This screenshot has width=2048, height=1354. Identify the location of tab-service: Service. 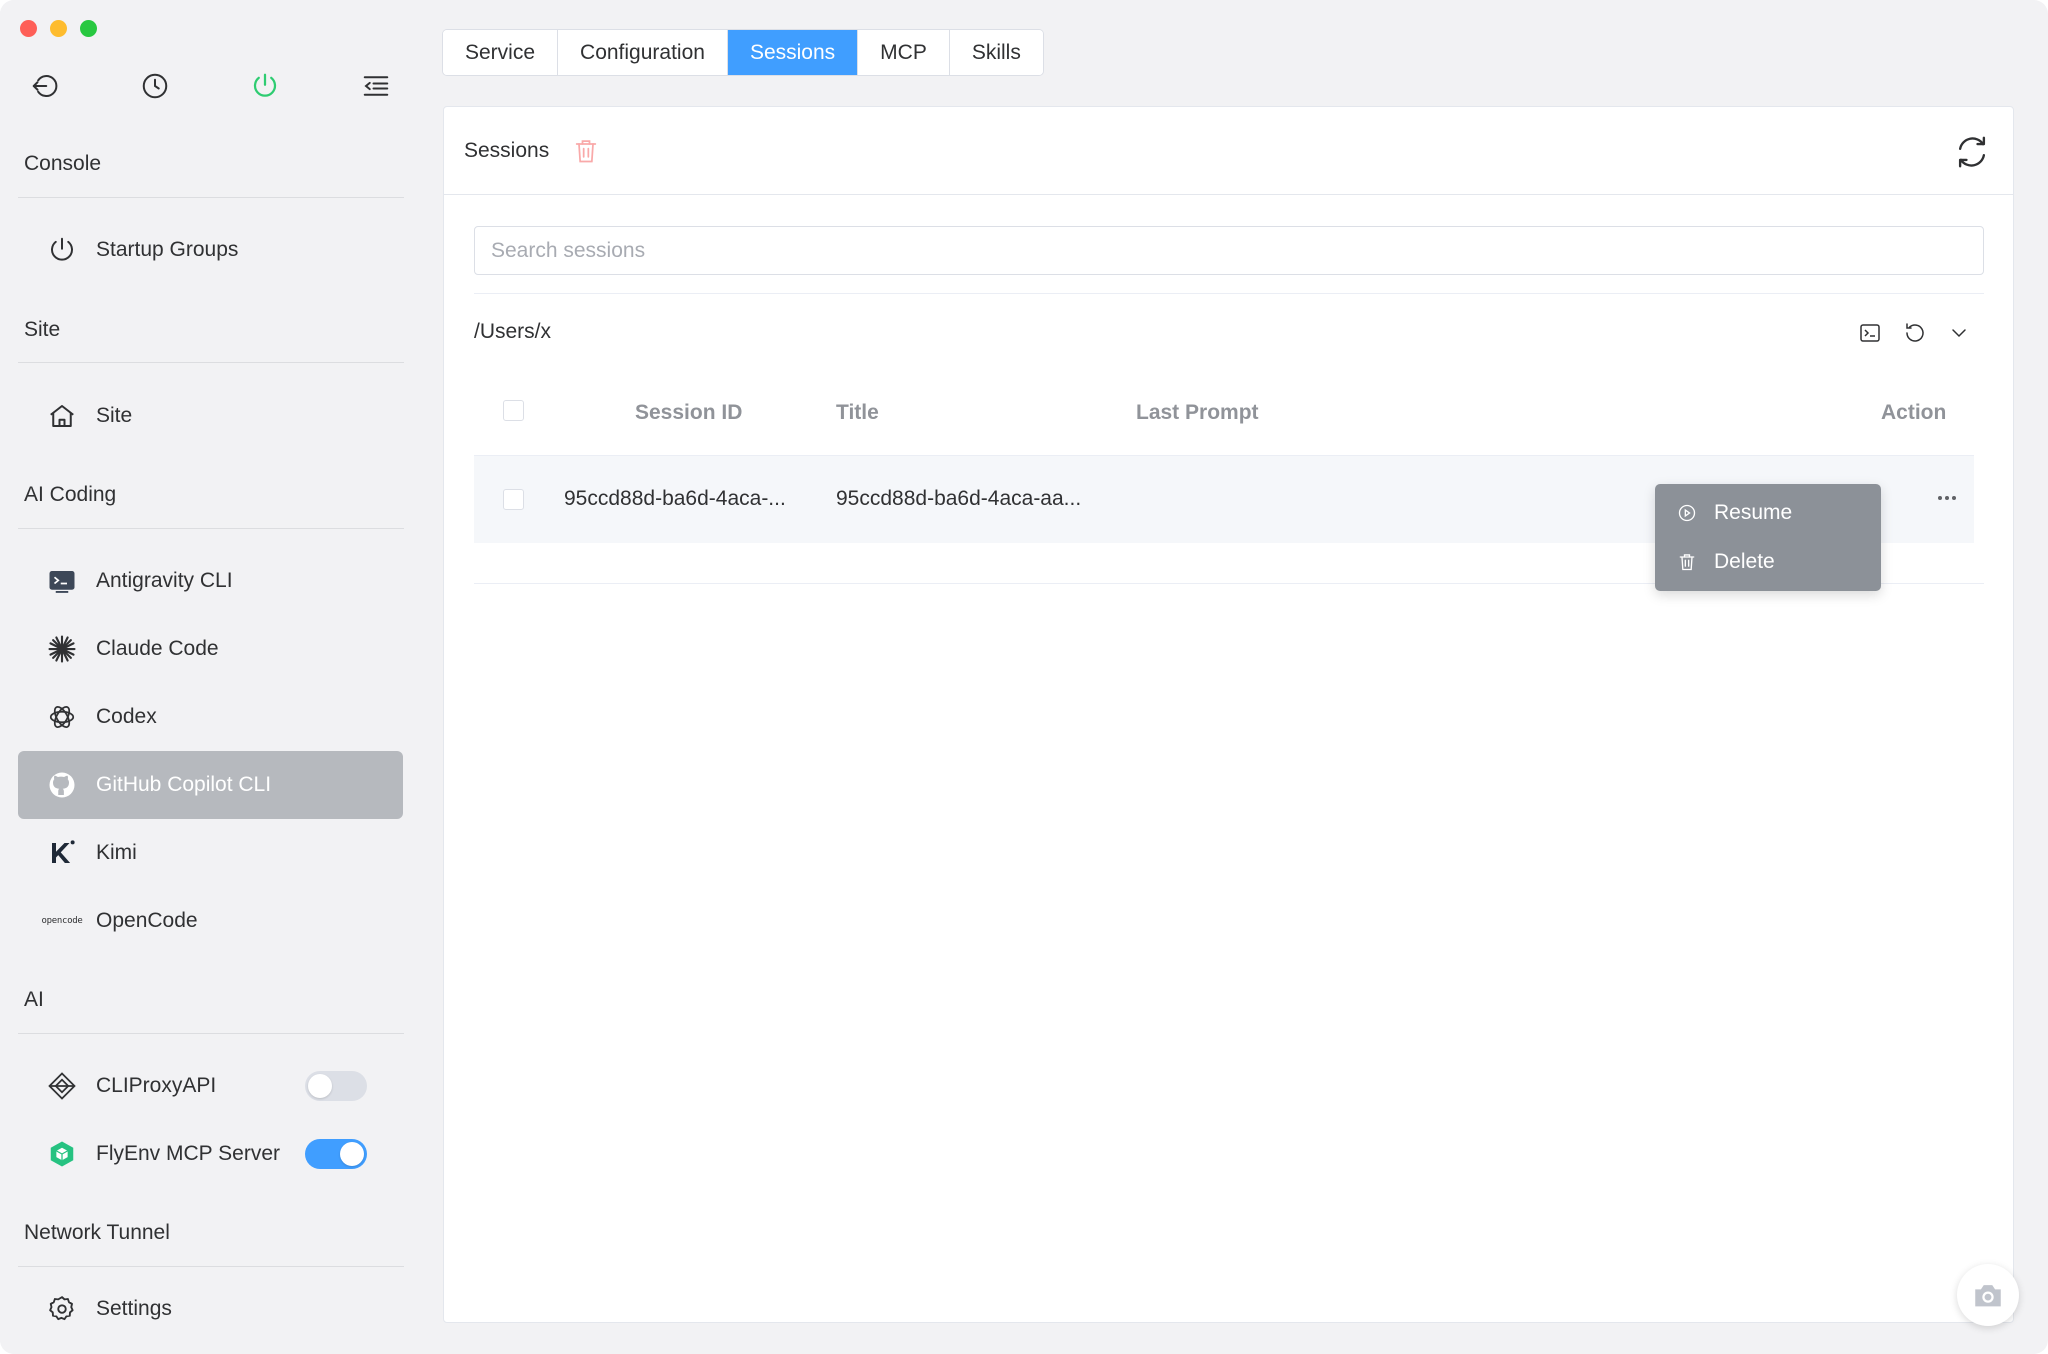
(501, 52).